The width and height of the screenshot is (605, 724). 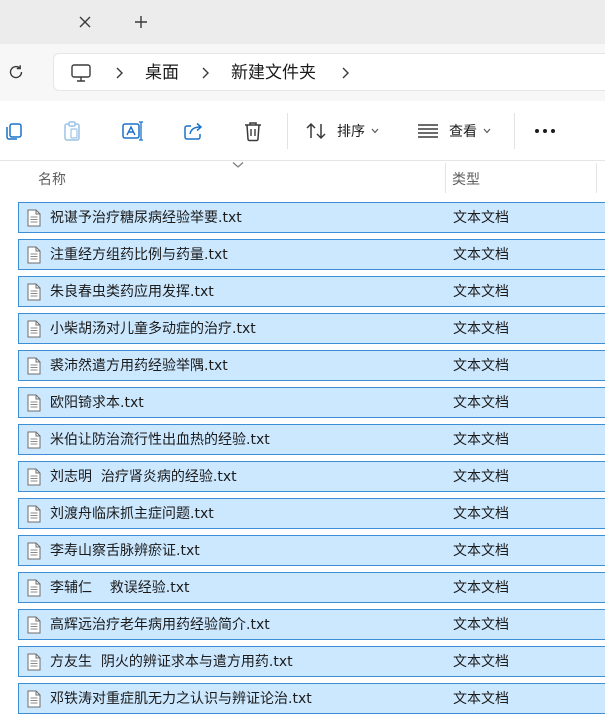 I want to click on refresh-button, so click(x=16, y=72).